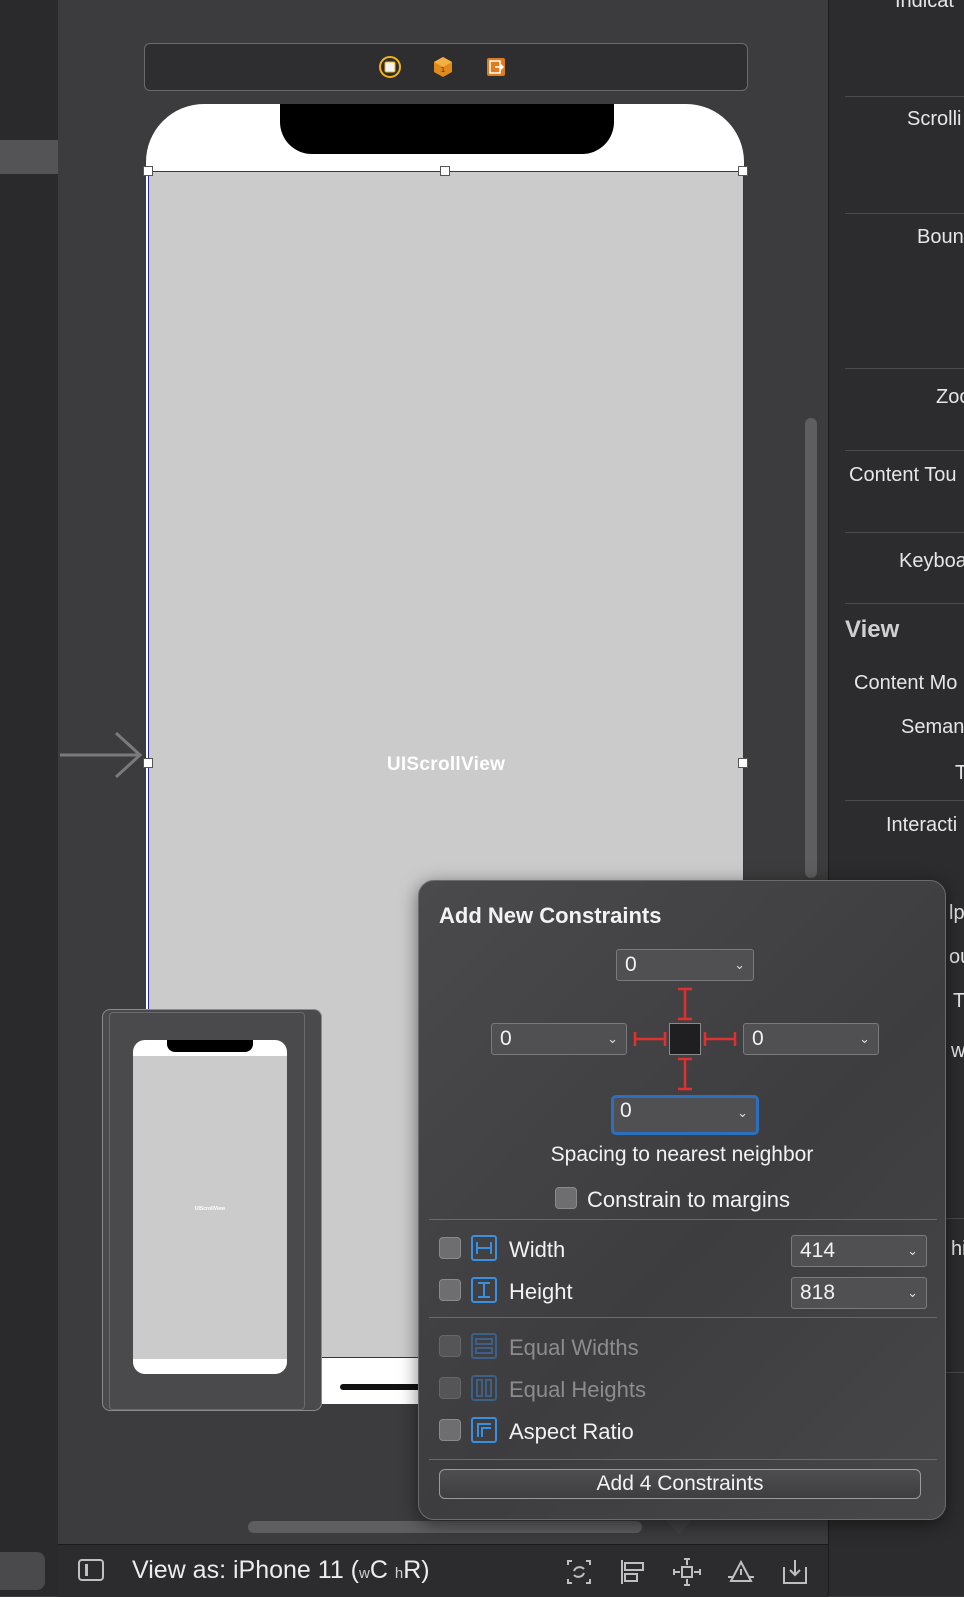  Describe the element at coordinates (685, 1115) in the screenshot. I see `bottom-spacing-field: 0 ⌄` at that location.